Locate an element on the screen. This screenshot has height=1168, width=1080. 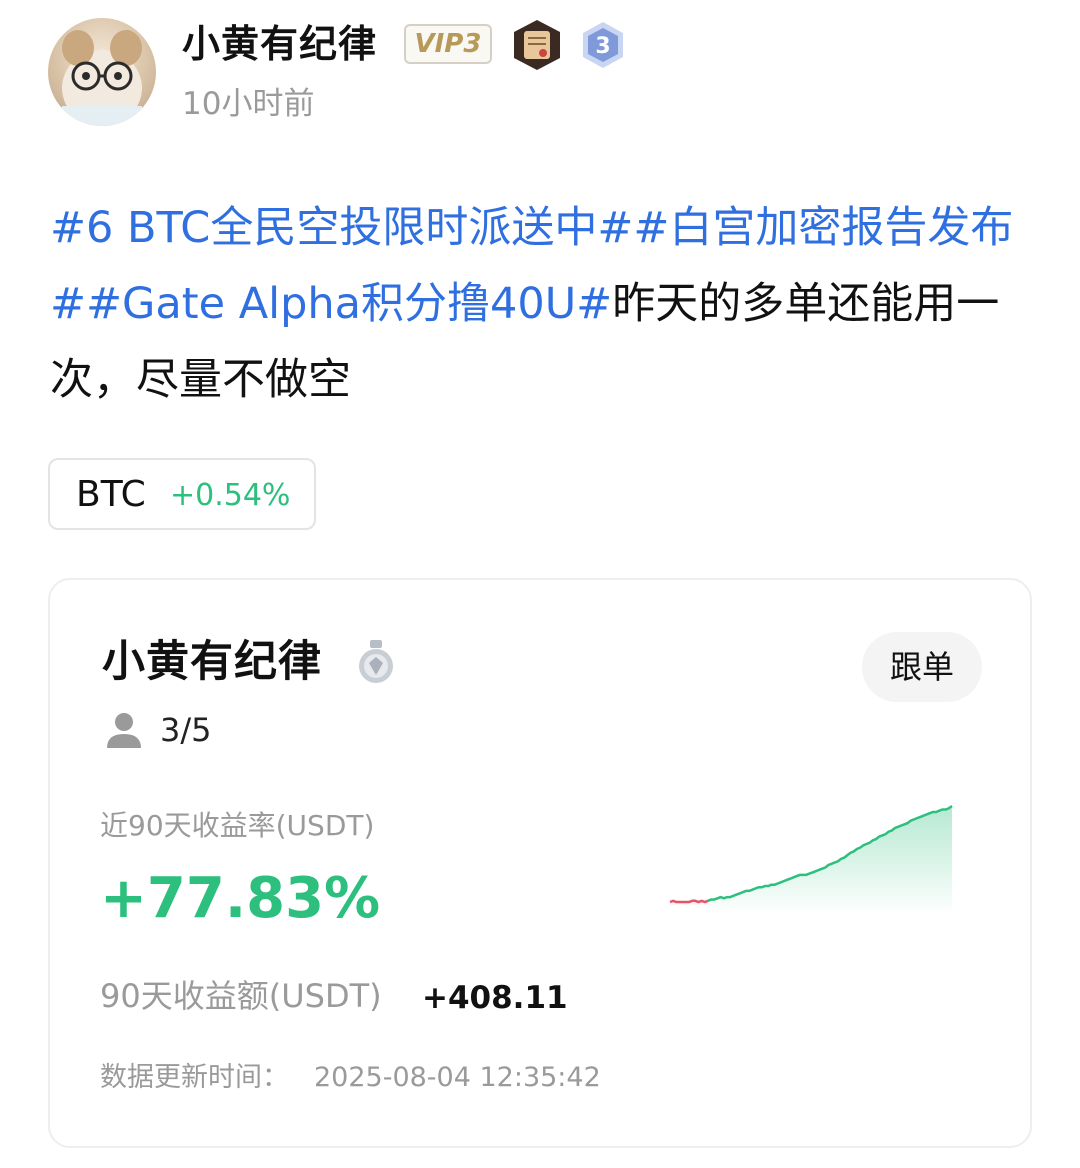
avatar is located at coordinates (102, 72).